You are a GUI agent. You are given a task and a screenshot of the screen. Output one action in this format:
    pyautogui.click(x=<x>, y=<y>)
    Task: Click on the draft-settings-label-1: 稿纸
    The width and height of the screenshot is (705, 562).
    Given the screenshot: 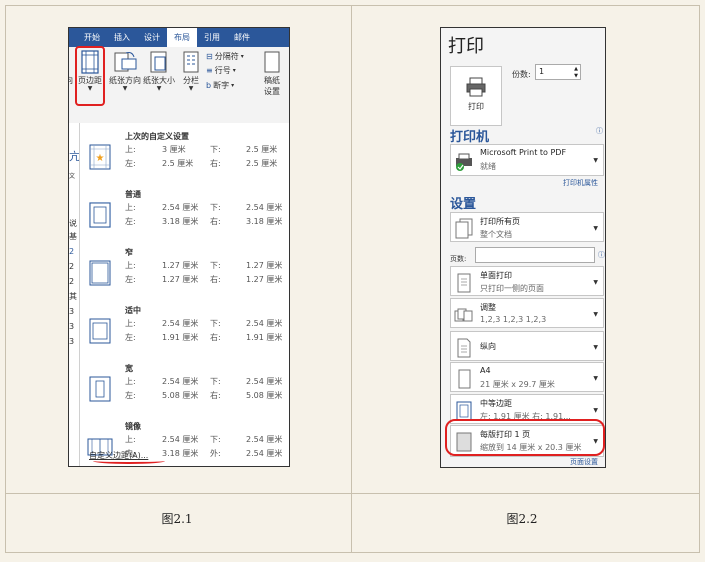 What is the action you would take?
    pyautogui.click(x=272, y=80)
    